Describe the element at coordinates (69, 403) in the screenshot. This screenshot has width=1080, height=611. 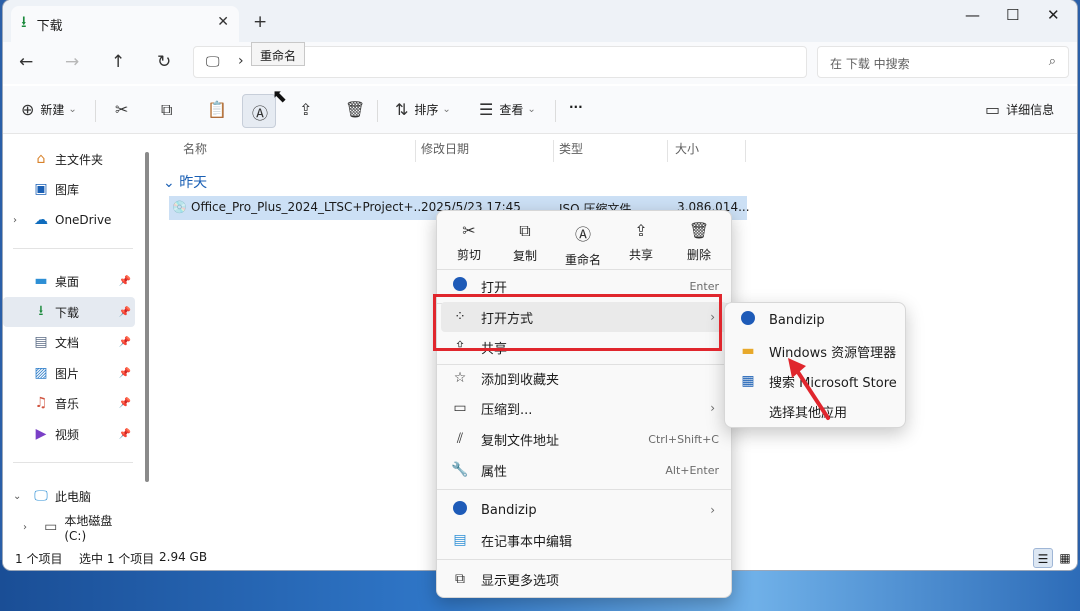
I see `sidebar-item-music: ♫ 音乐 📌` at that location.